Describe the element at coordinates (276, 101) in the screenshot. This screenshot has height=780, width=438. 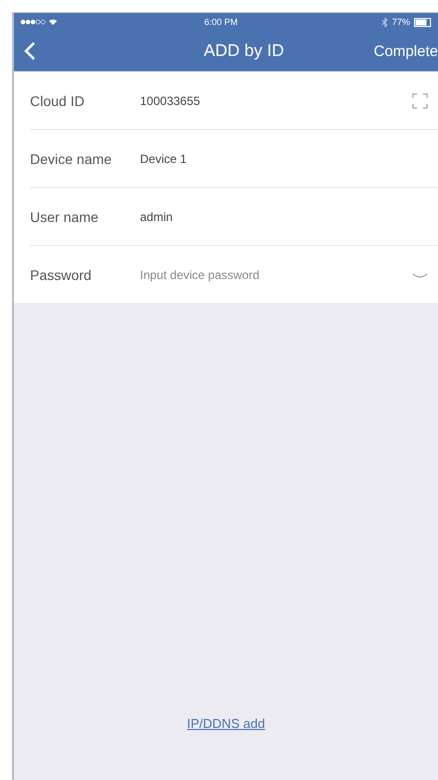
I see `input-field: 100033655` at that location.